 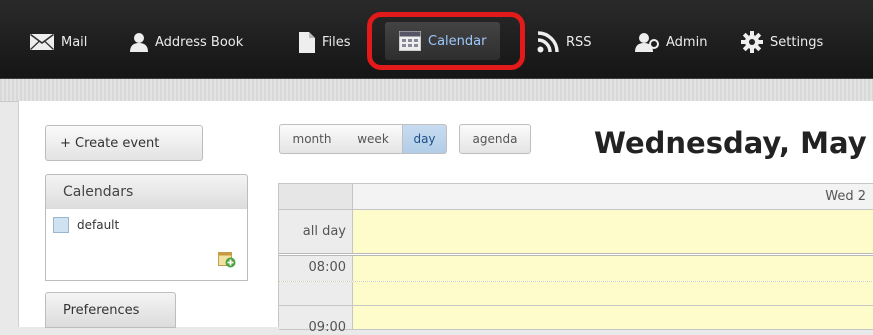 I want to click on grid-header-row: Wed 2, so click(x=576, y=196).